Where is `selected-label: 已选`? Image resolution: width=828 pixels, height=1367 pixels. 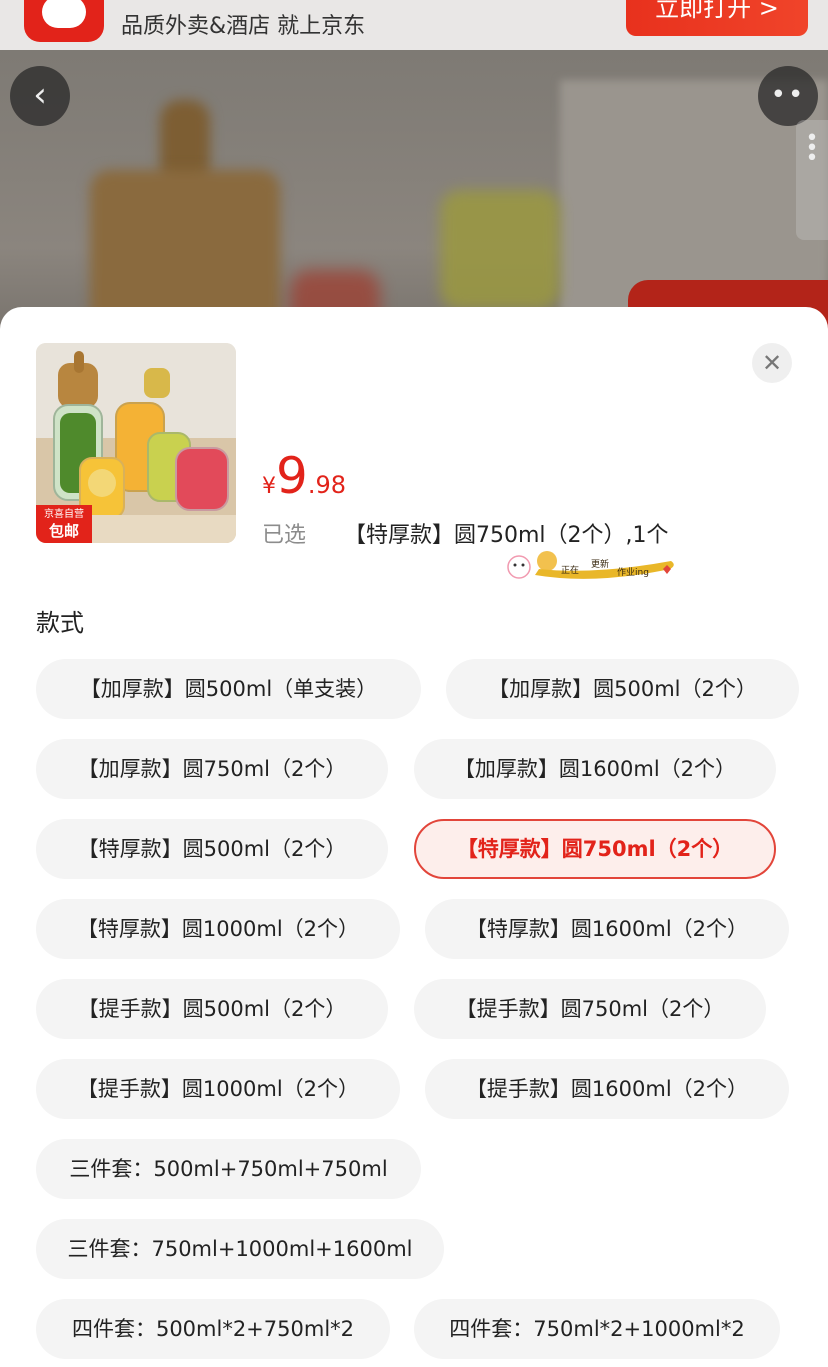
selected-label: 已选 is located at coordinates (284, 535).